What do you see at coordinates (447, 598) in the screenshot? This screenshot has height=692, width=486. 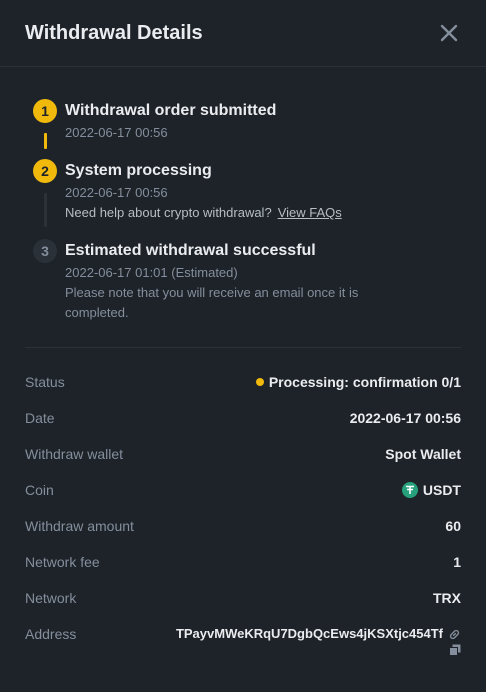 I see `network-value: TRX` at bounding box center [447, 598].